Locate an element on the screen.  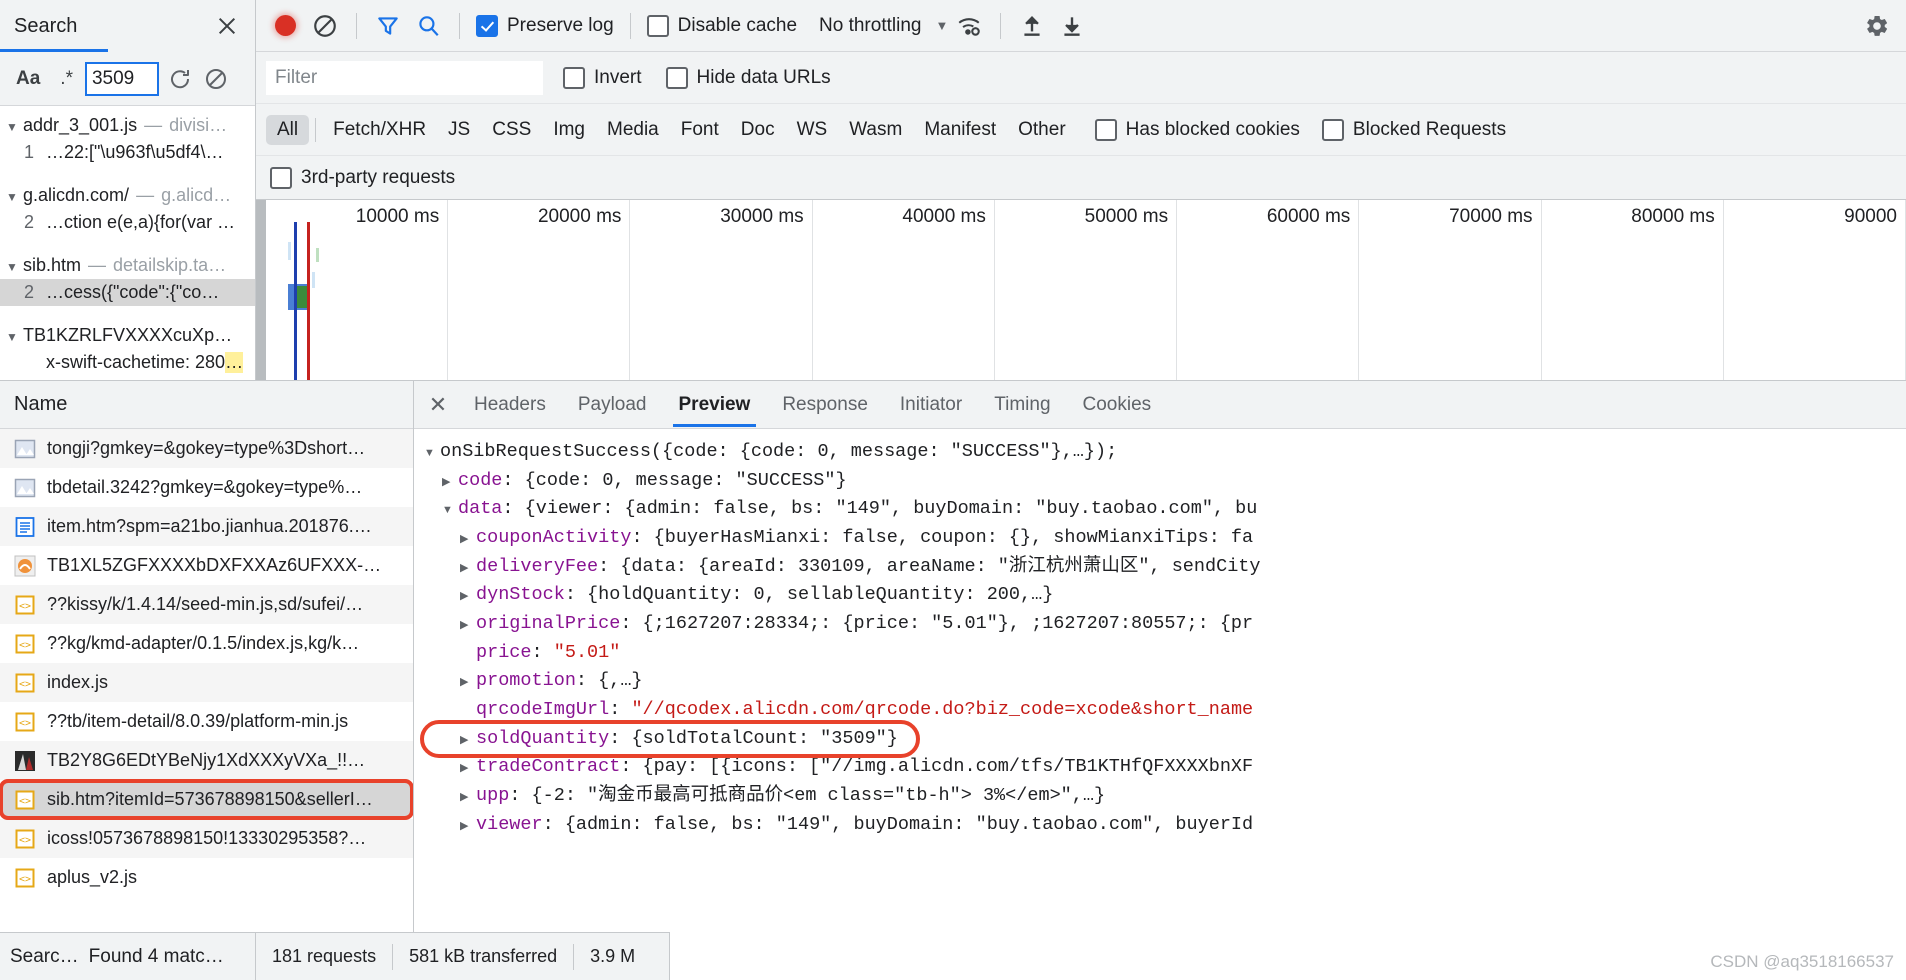
table-row: <> index.js is located at coordinates (206, 682).